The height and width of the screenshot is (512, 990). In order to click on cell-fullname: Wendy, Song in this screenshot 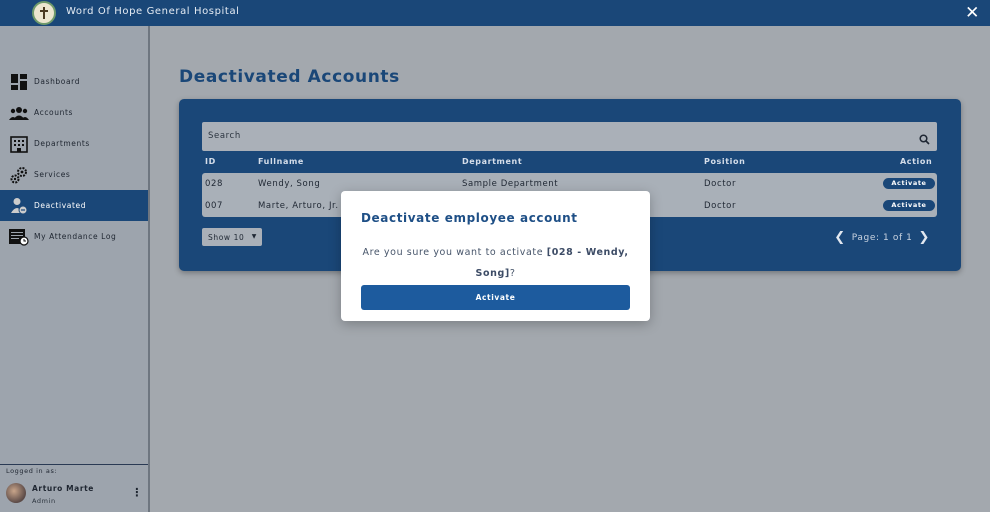, I will do `click(289, 184)`.